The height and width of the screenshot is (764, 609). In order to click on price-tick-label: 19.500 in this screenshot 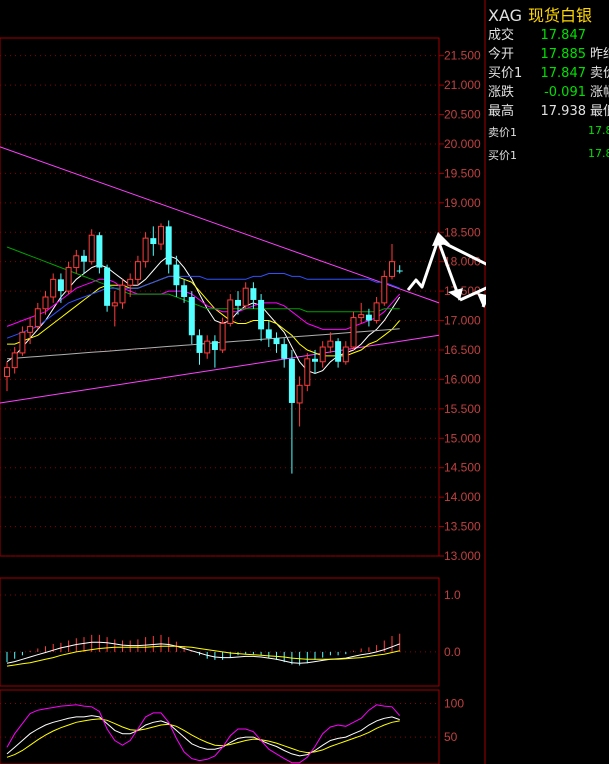, I will do `click(462, 173)`.